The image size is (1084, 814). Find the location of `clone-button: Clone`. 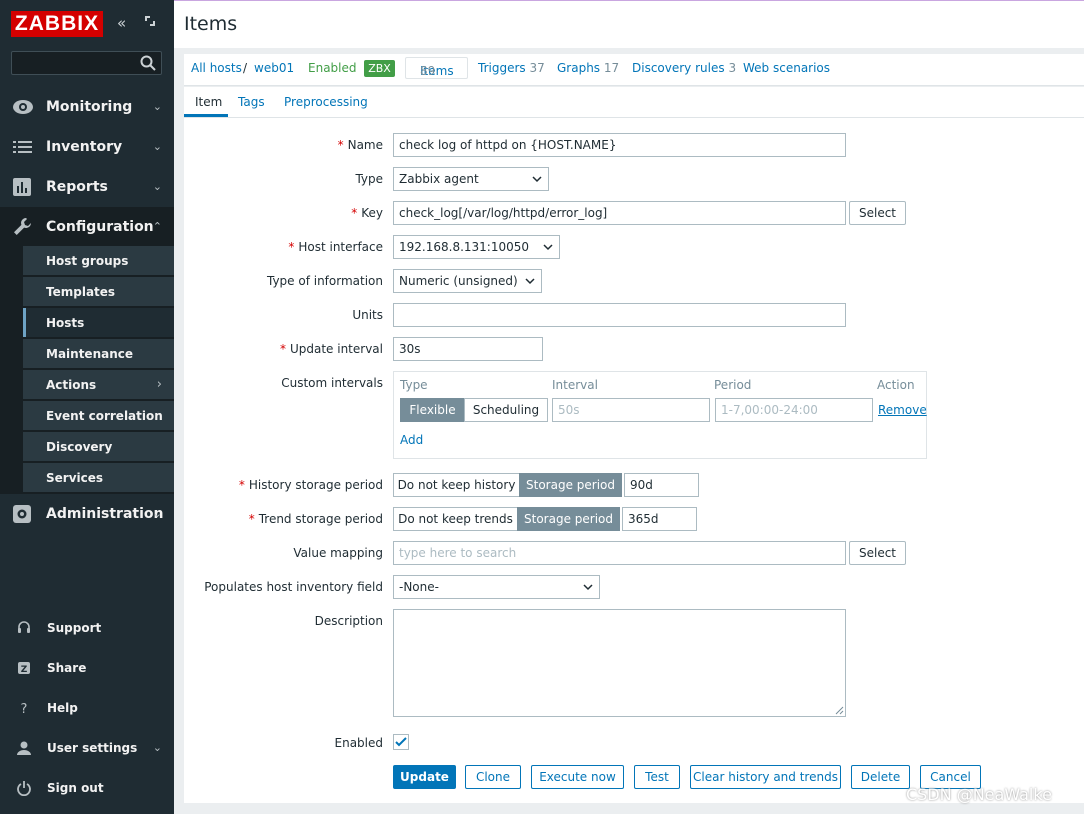

clone-button: Clone is located at coordinates (493, 777).